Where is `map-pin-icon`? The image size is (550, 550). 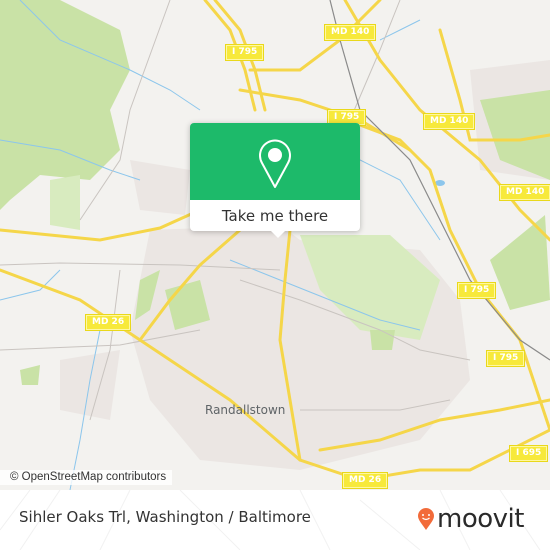 map-pin-icon is located at coordinates (275, 163).